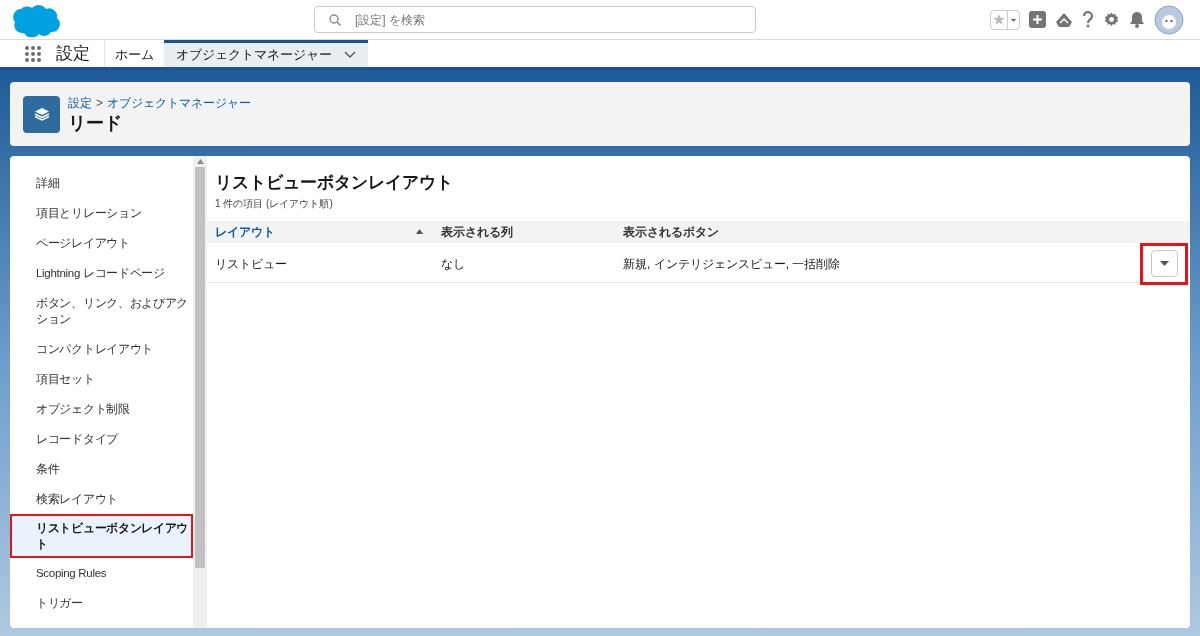 The height and width of the screenshot is (636, 1200). I want to click on breadcrumb-link: 設定, so click(80, 102).